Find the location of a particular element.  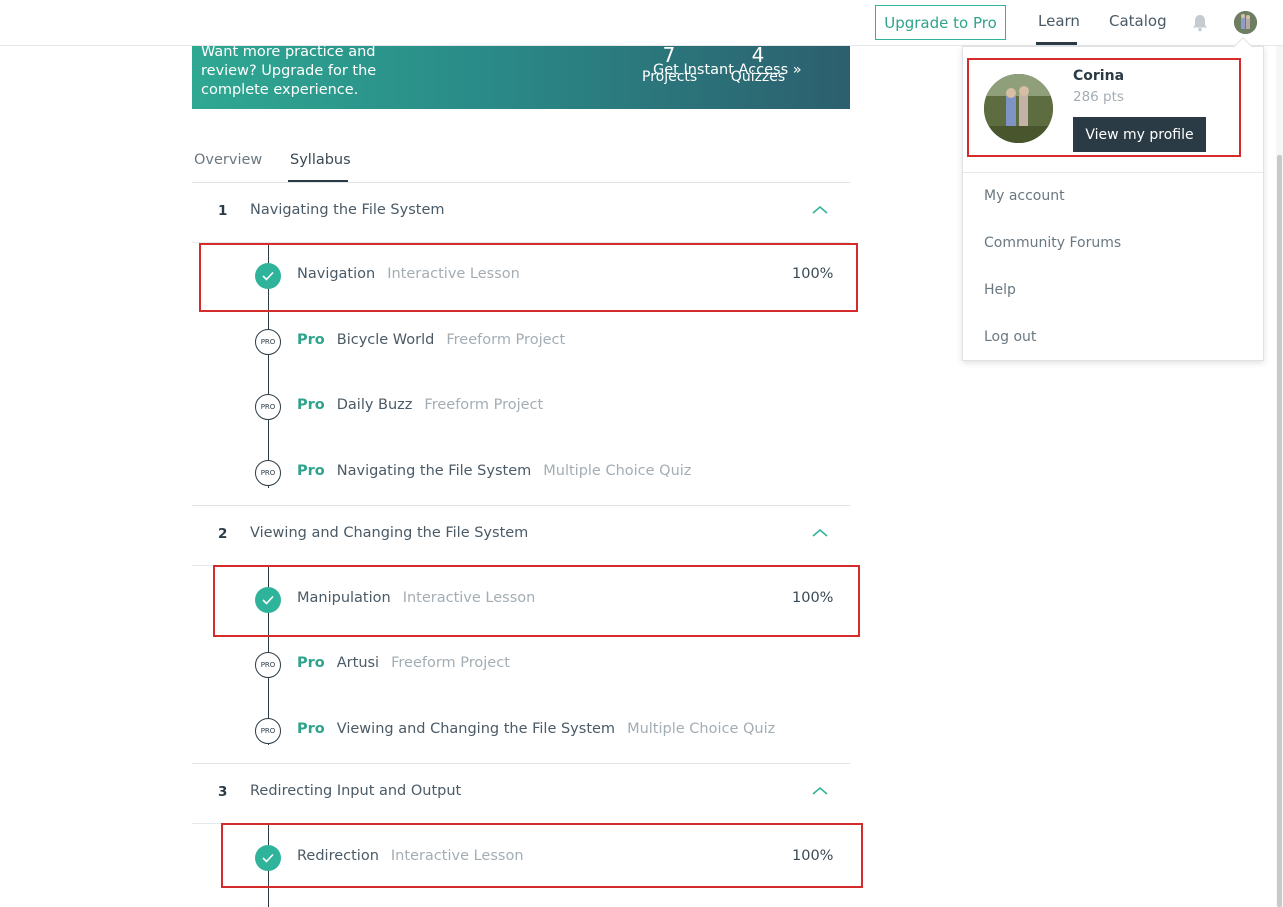

list-item: Manipulation Interactive Lesson 100% is located at coordinates (521, 600).